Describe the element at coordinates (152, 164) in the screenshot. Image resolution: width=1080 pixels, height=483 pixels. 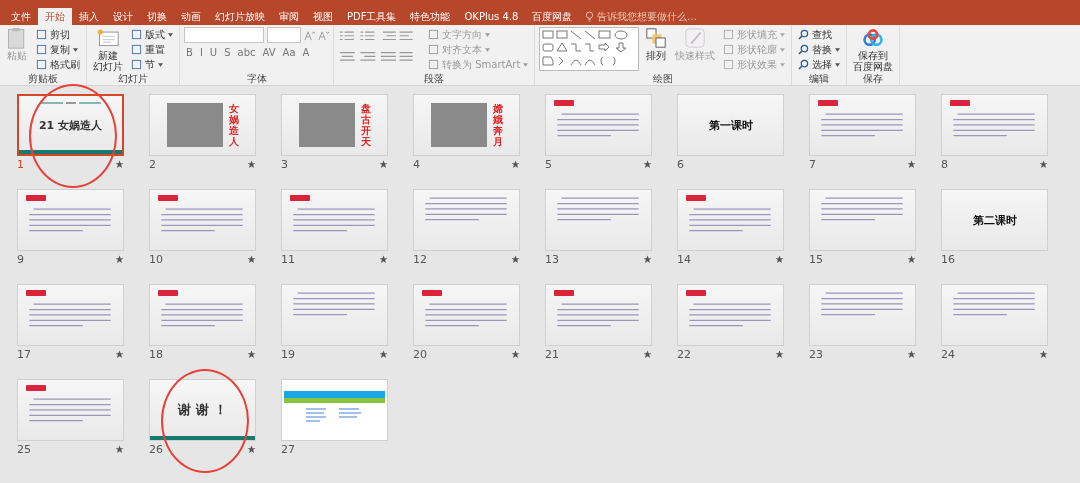
I see `slide-number: 2` at that location.